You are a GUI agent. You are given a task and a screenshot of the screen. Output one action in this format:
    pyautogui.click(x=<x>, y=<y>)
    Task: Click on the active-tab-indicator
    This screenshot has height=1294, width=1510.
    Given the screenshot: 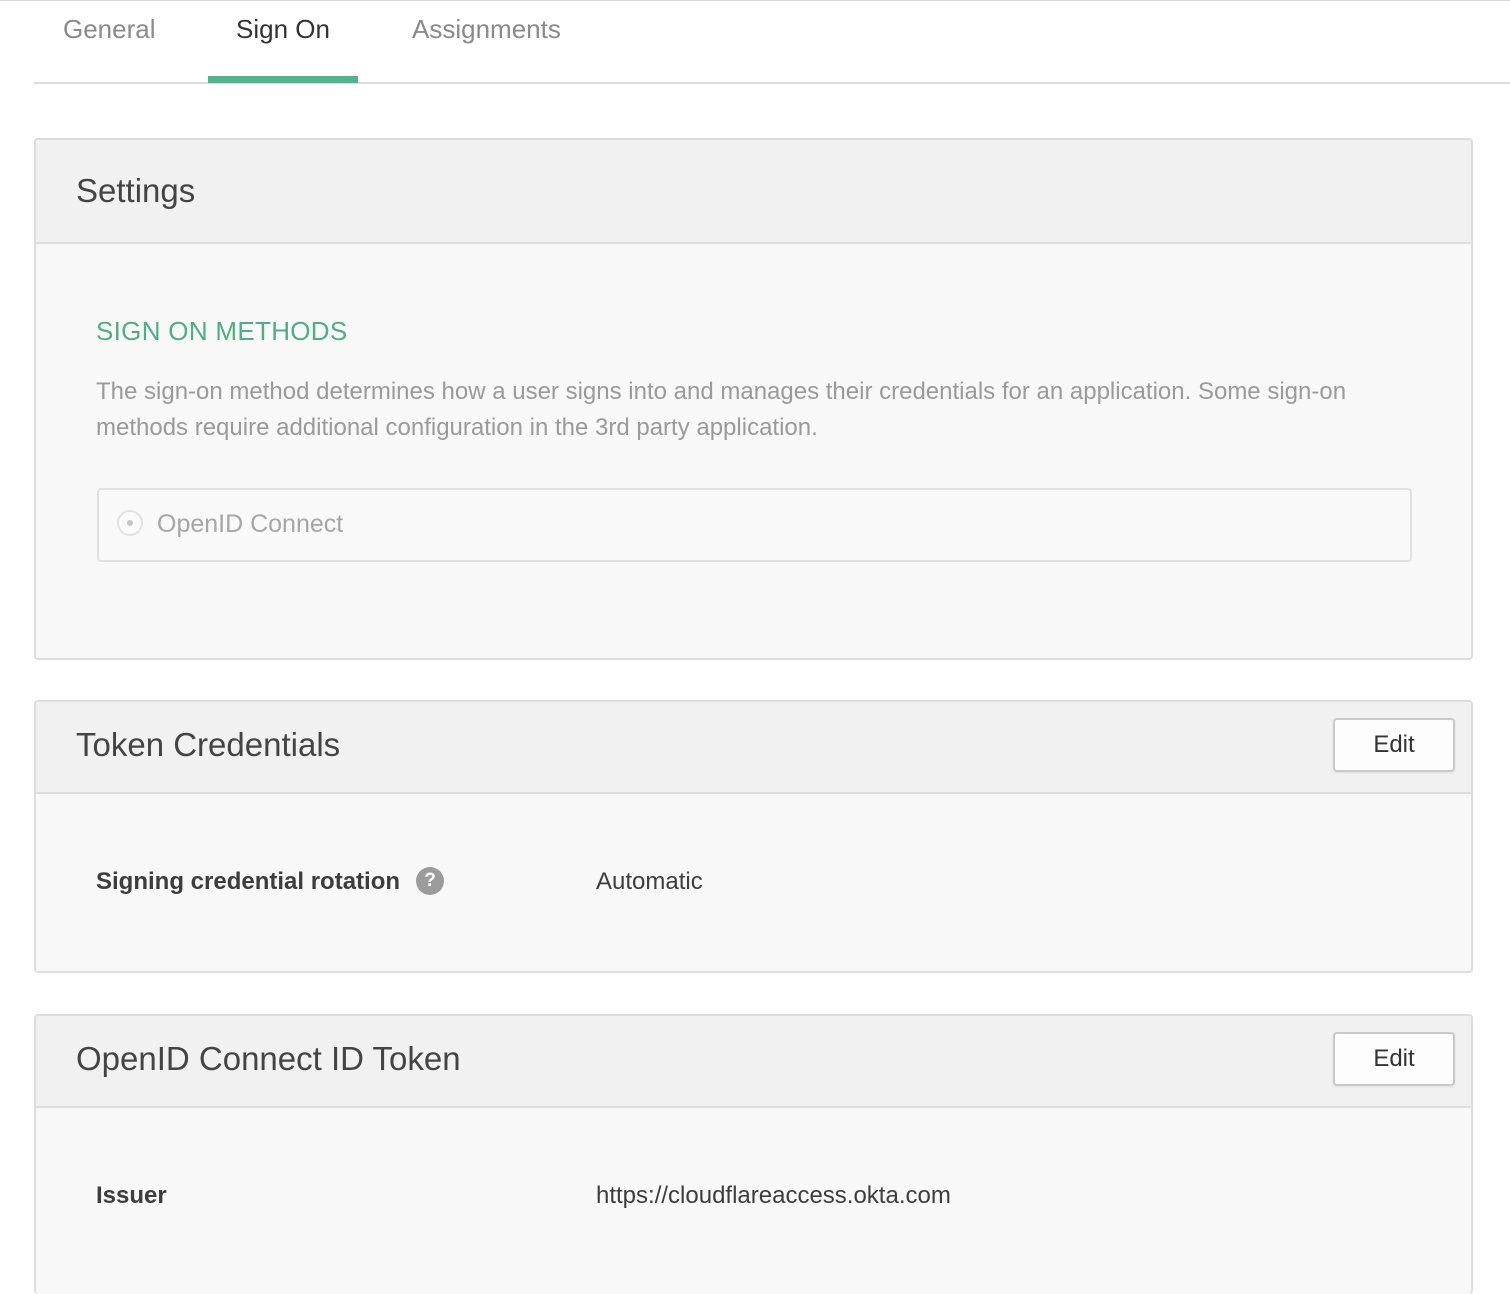 What is the action you would take?
    pyautogui.click(x=283, y=79)
    